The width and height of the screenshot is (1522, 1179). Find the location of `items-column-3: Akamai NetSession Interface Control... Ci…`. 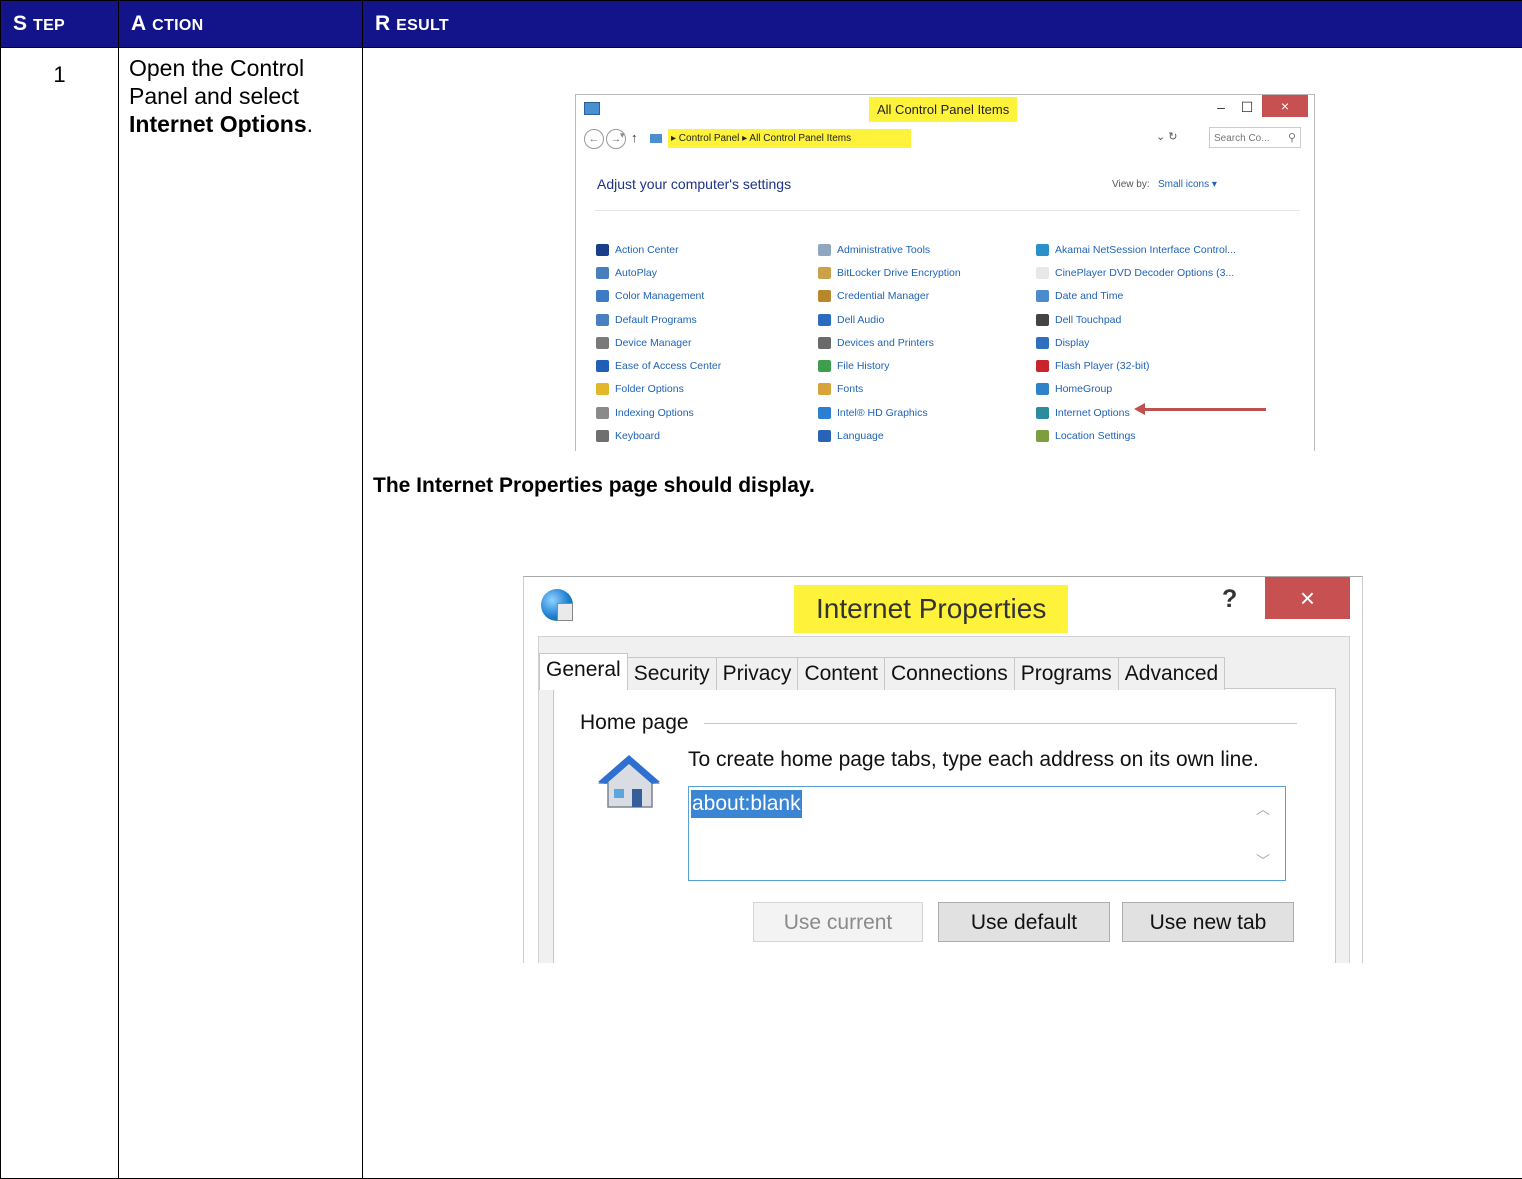

items-column-3: Akamai NetSession Interface Control... Ci… is located at coordinates (1136, 343).